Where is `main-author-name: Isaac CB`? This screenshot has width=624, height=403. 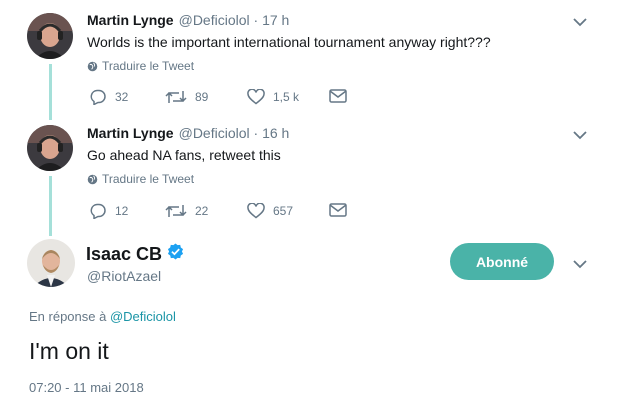 main-author-name: Isaac CB is located at coordinates (135, 254).